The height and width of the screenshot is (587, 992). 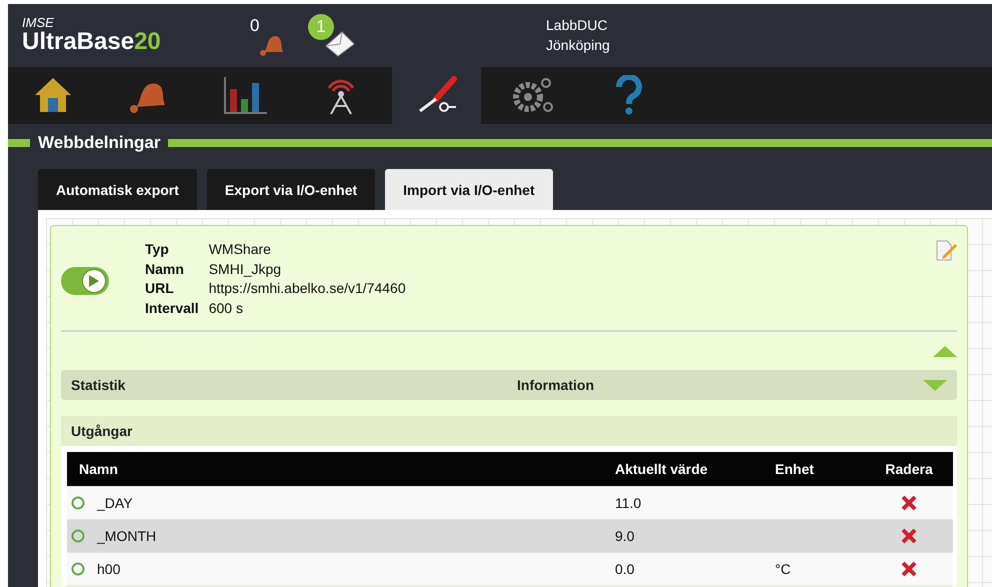 I want to click on table-cell: °C, so click(x=783, y=569).